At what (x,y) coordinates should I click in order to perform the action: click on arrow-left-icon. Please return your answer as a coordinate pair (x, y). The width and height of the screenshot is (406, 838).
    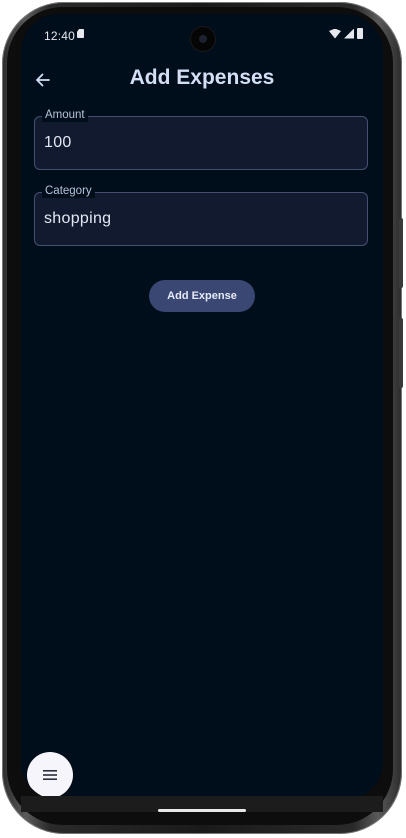
    Looking at the image, I should click on (43, 80).